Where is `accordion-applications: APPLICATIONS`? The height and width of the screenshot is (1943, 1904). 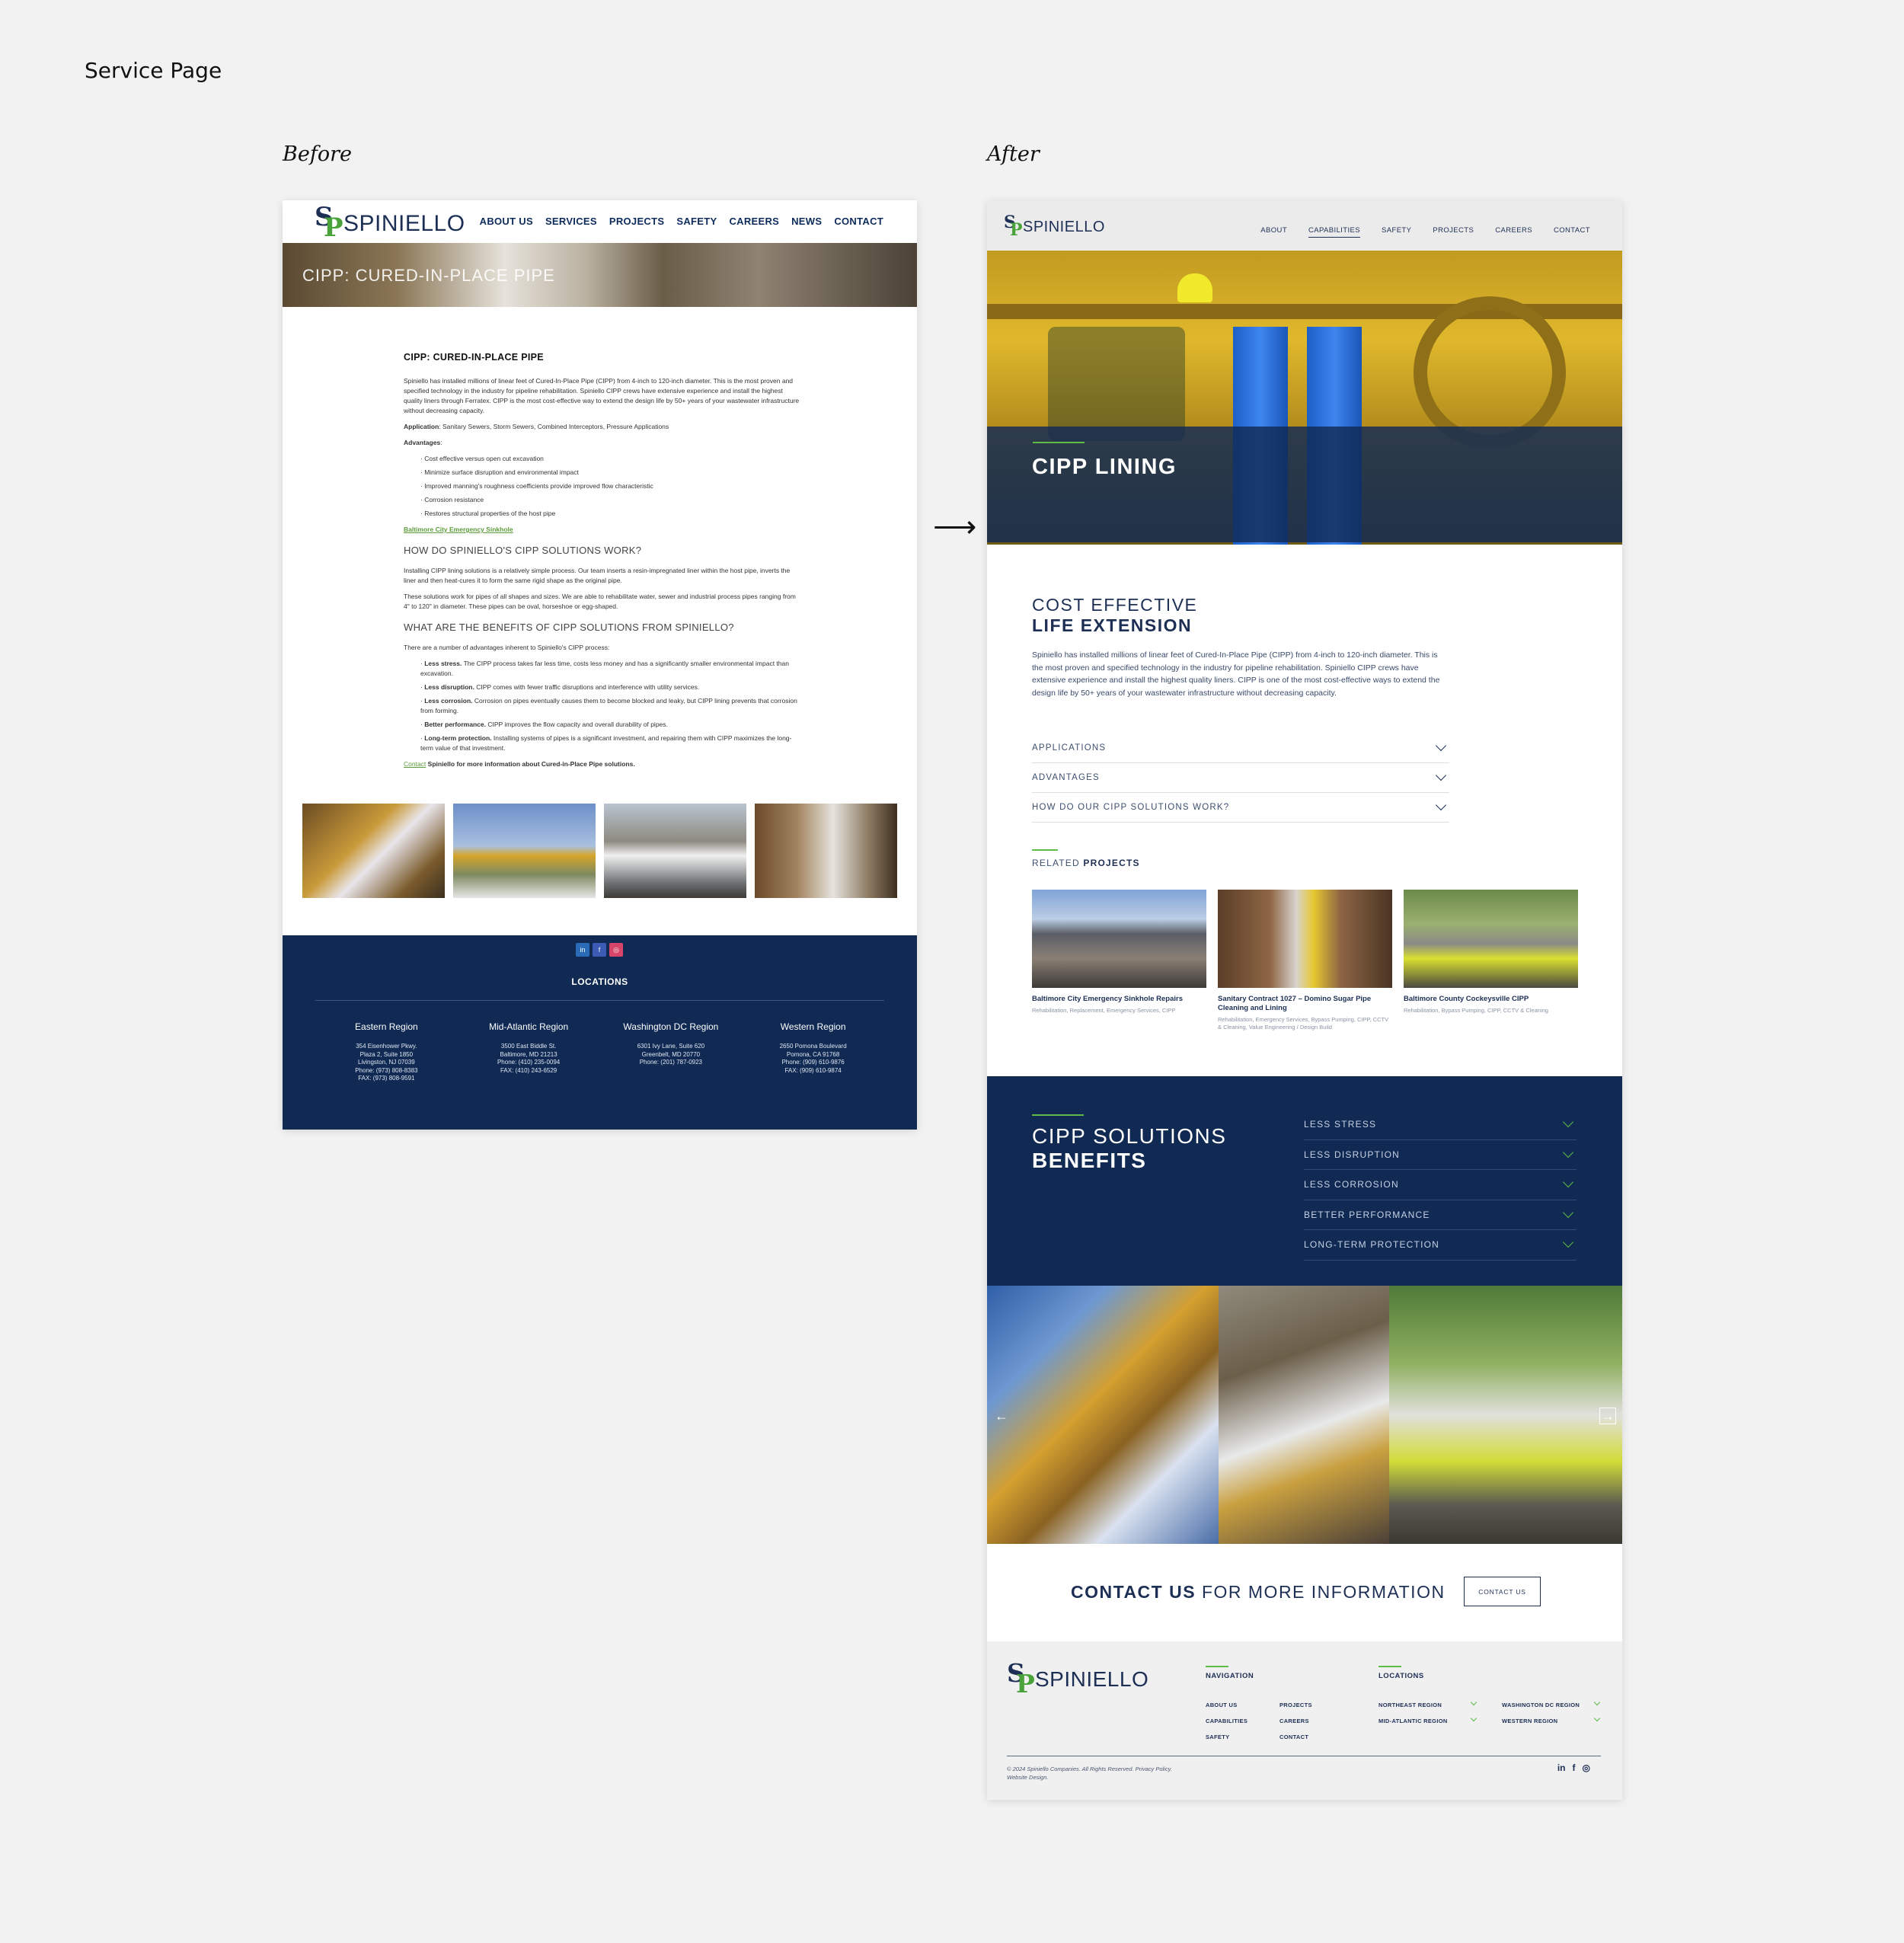
accordion-applications: APPLICATIONS is located at coordinates (1240, 748).